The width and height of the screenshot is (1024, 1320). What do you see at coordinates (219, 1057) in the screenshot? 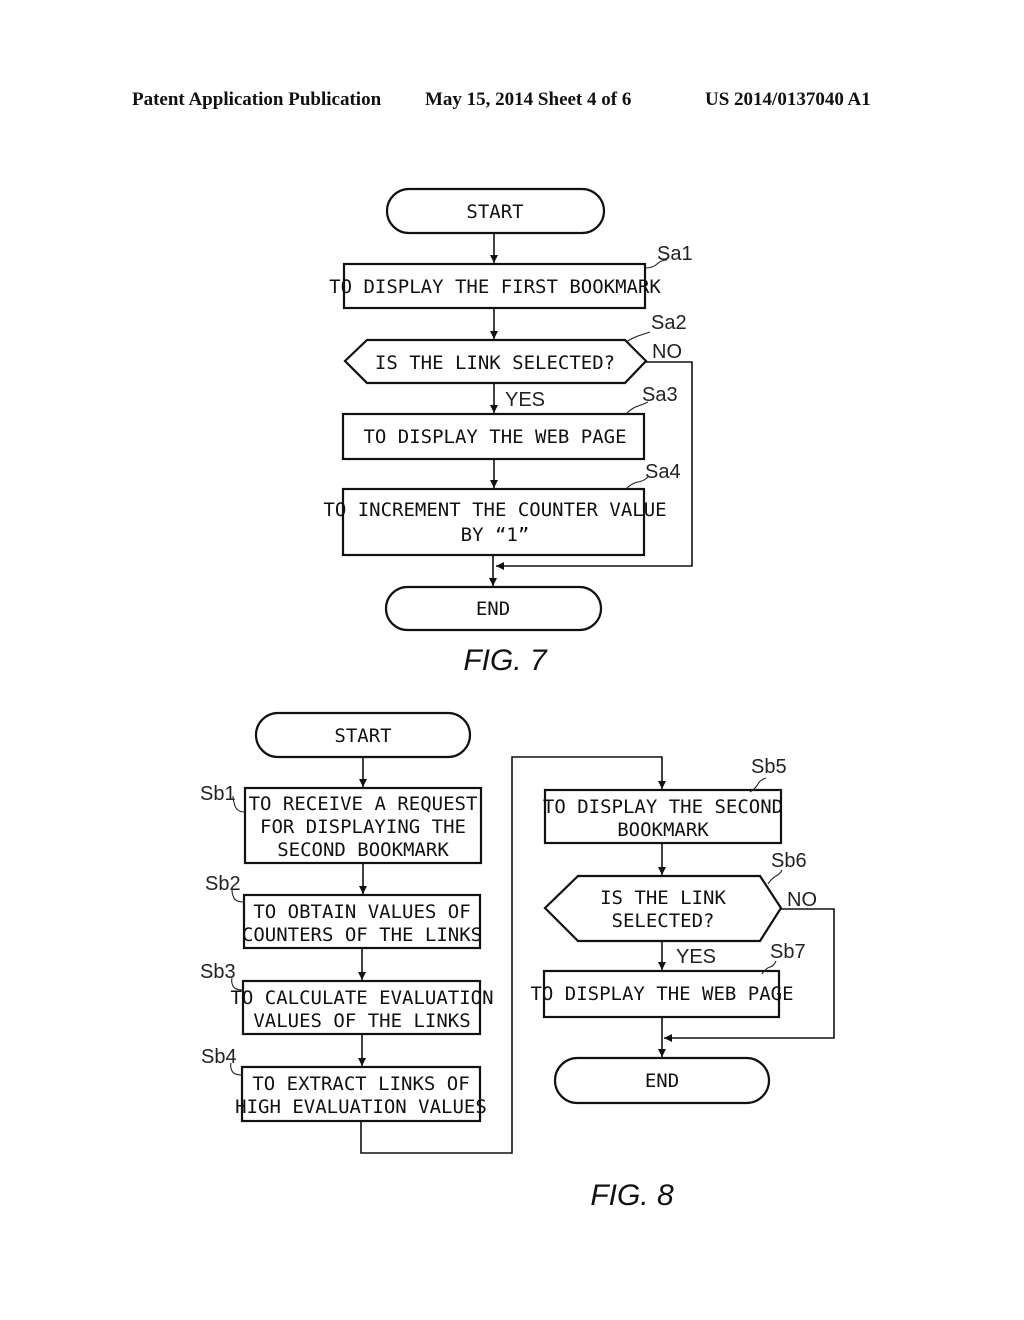
I see `sb4-label: Sb4` at bounding box center [219, 1057].